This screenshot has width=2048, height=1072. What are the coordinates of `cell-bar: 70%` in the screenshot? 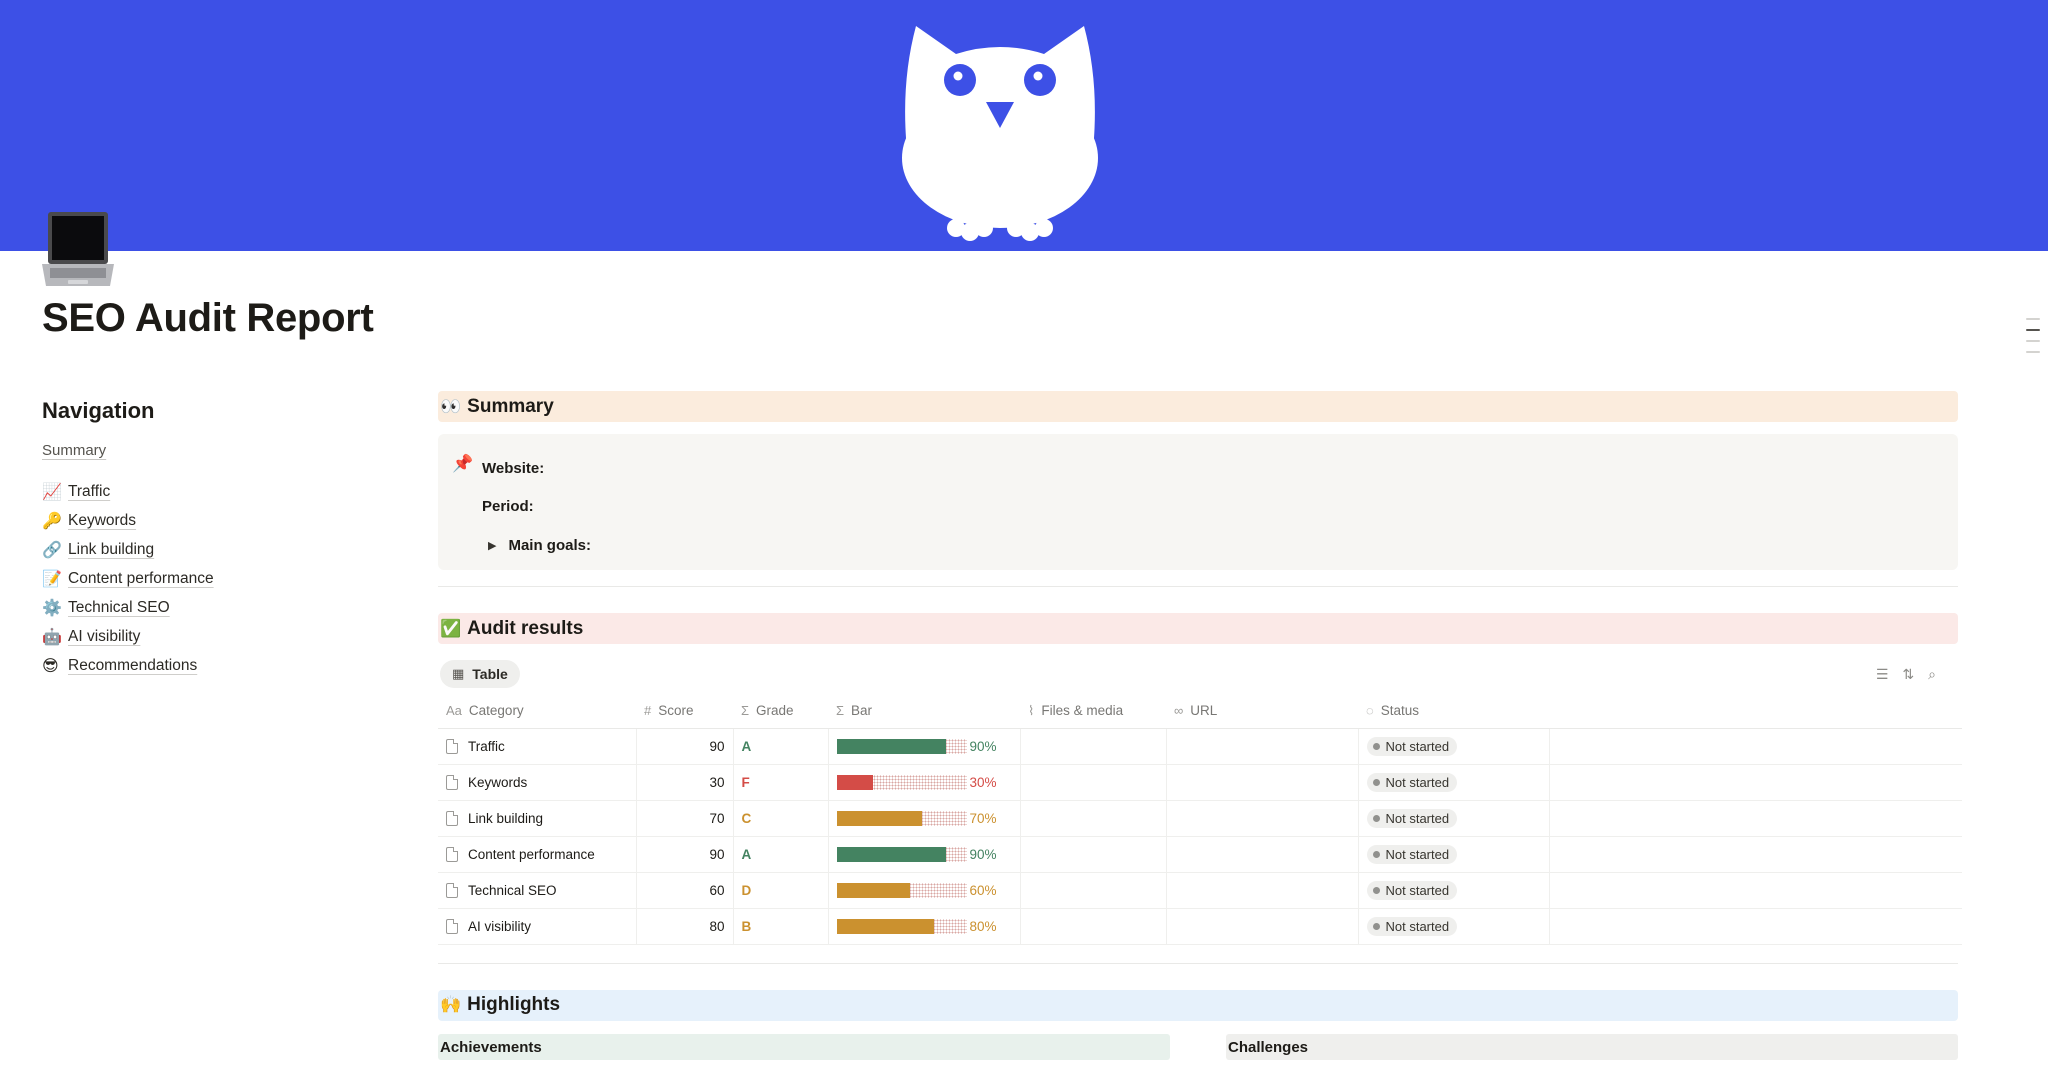 It's located at (924, 818).